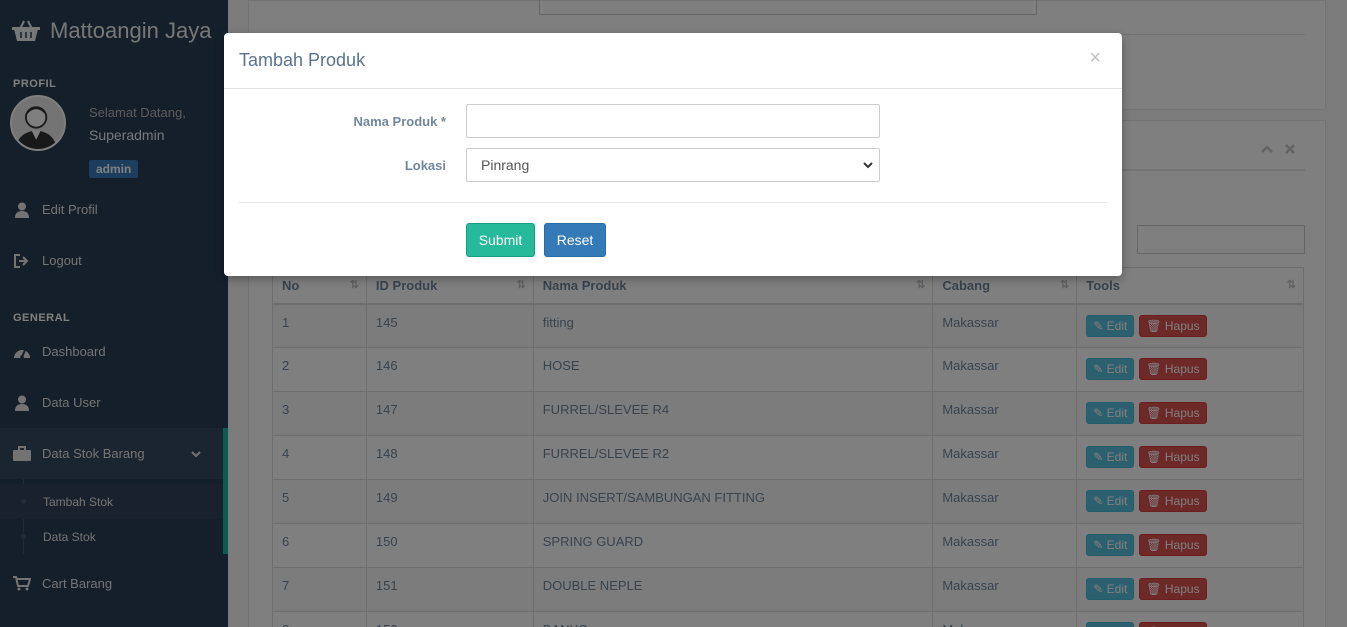 The width and height of the screenshot is (1347, 627). I want to click on lokasi-label: Lokasi, so click(425, 165).